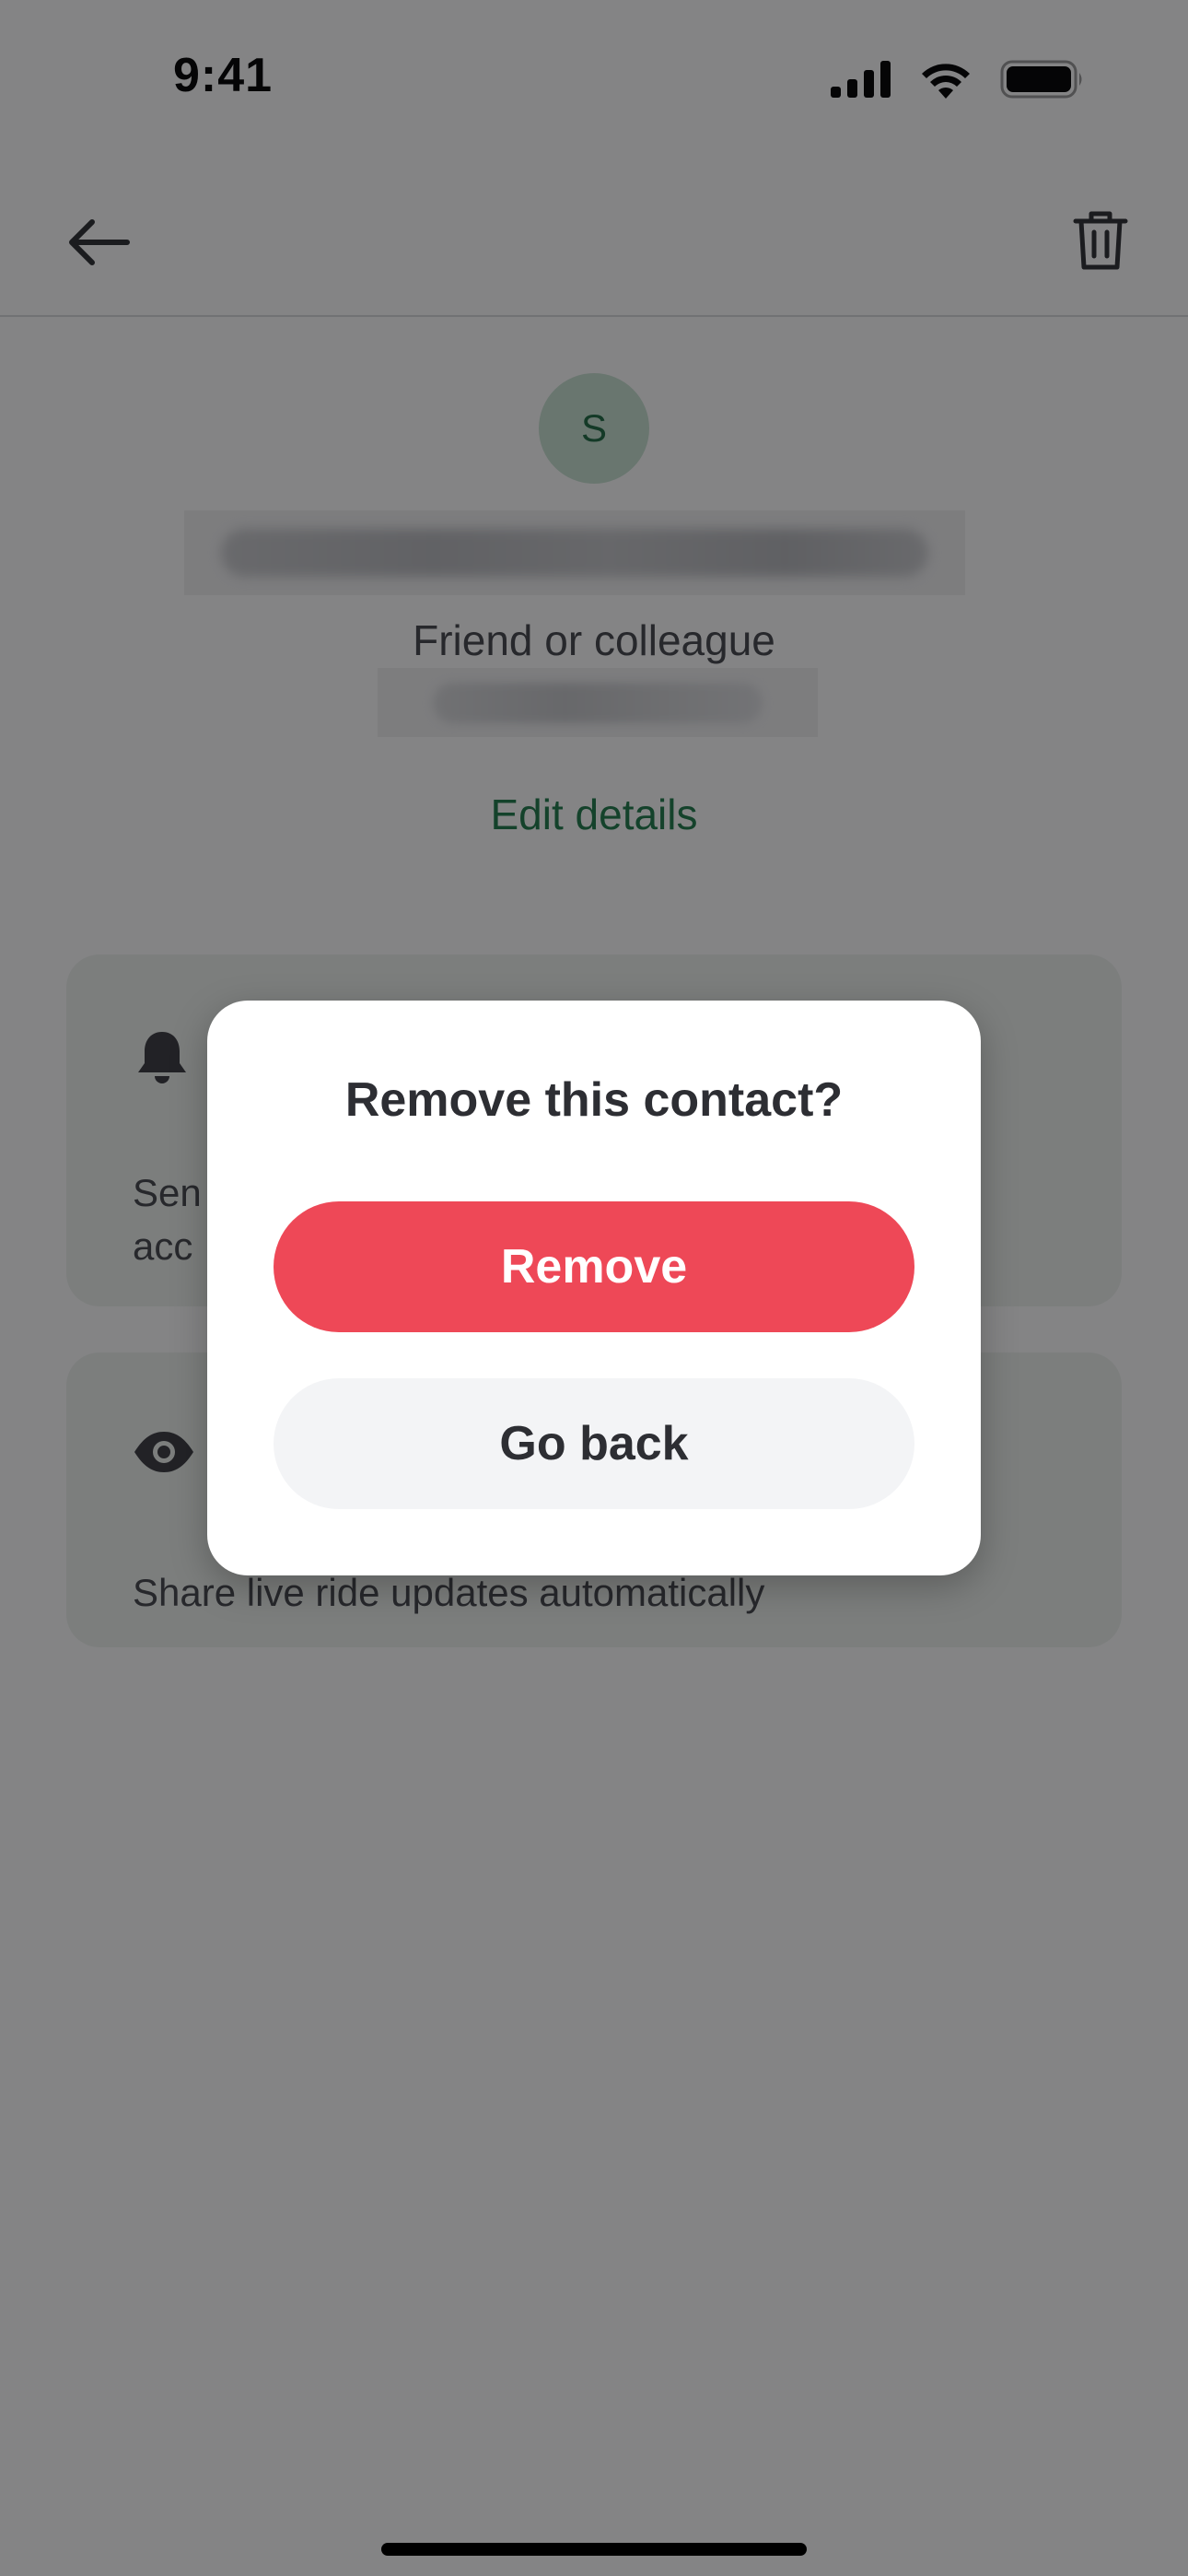 This screenshot has height=2576, width=1188. I want to click on remove-button: Remove, so click(594, 1266).